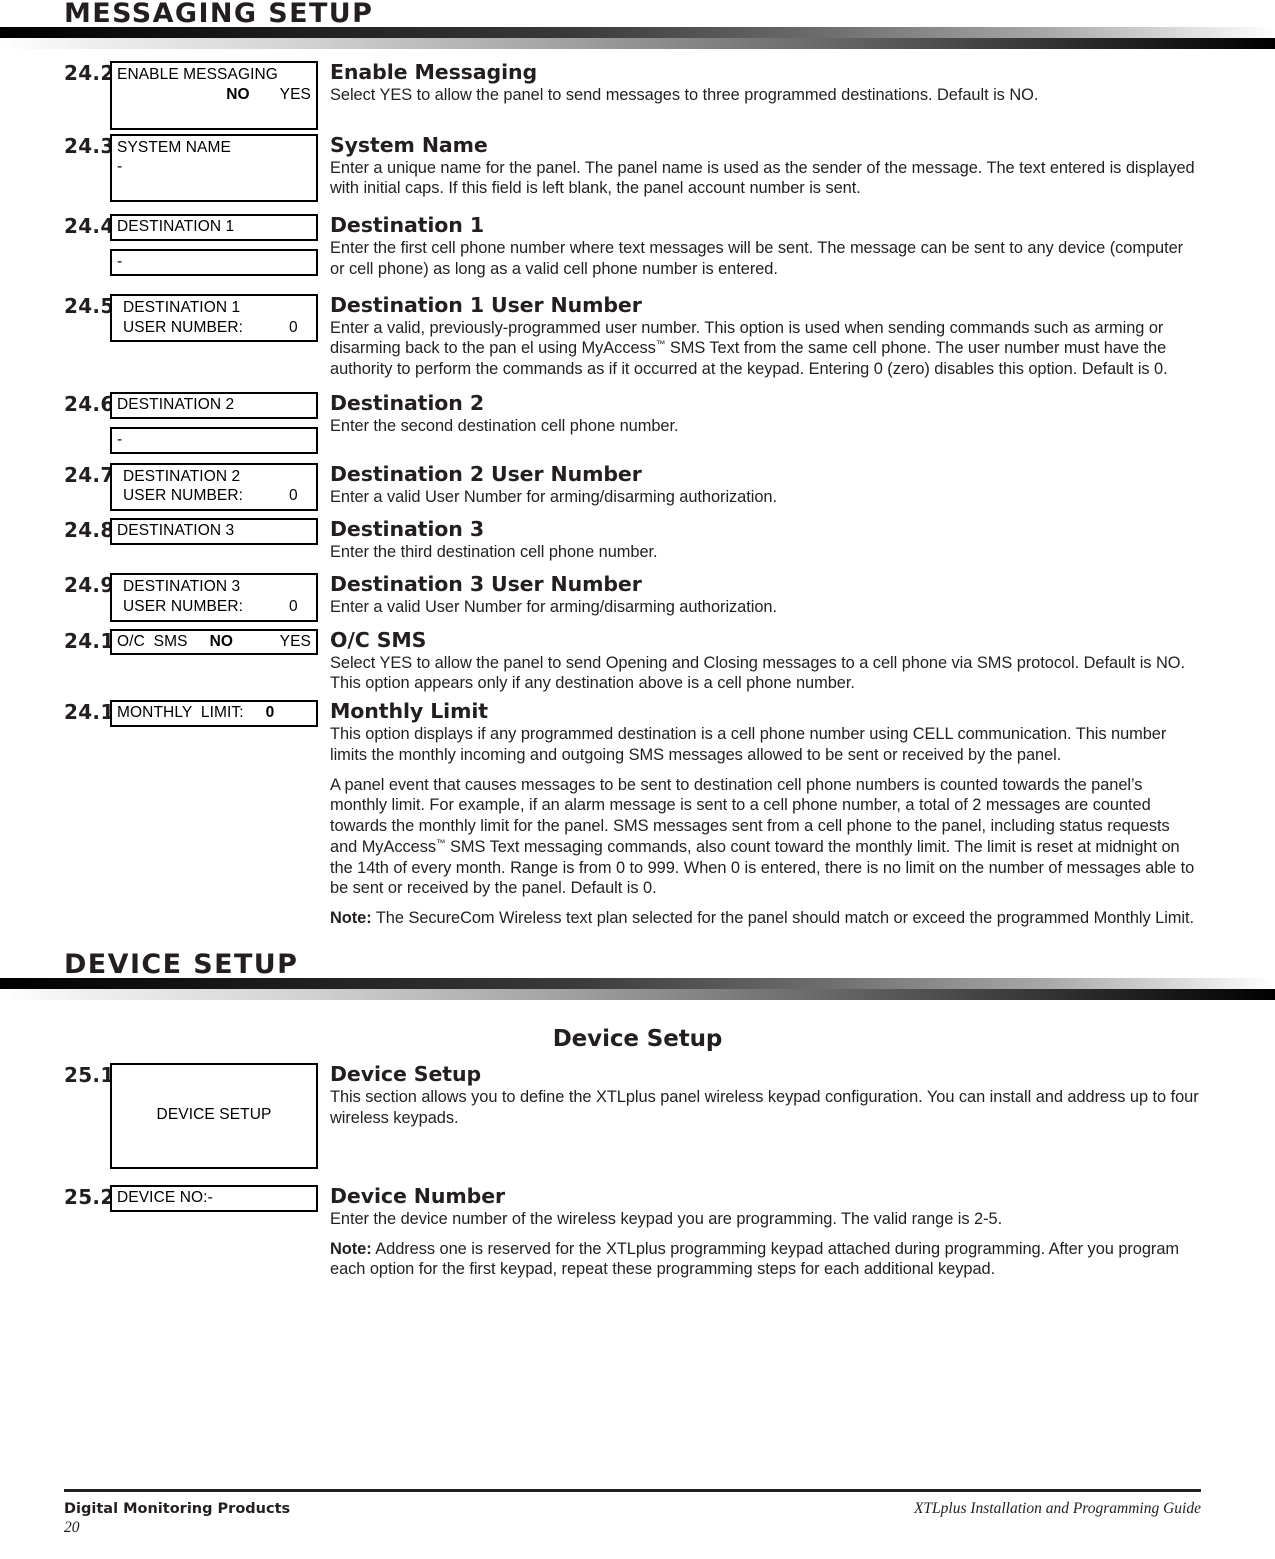 This screenshot has width=1275, height=1559. Describe the element at coordinates (96, 712) in the screenshot. I see `step-number: 24.11` at that location.